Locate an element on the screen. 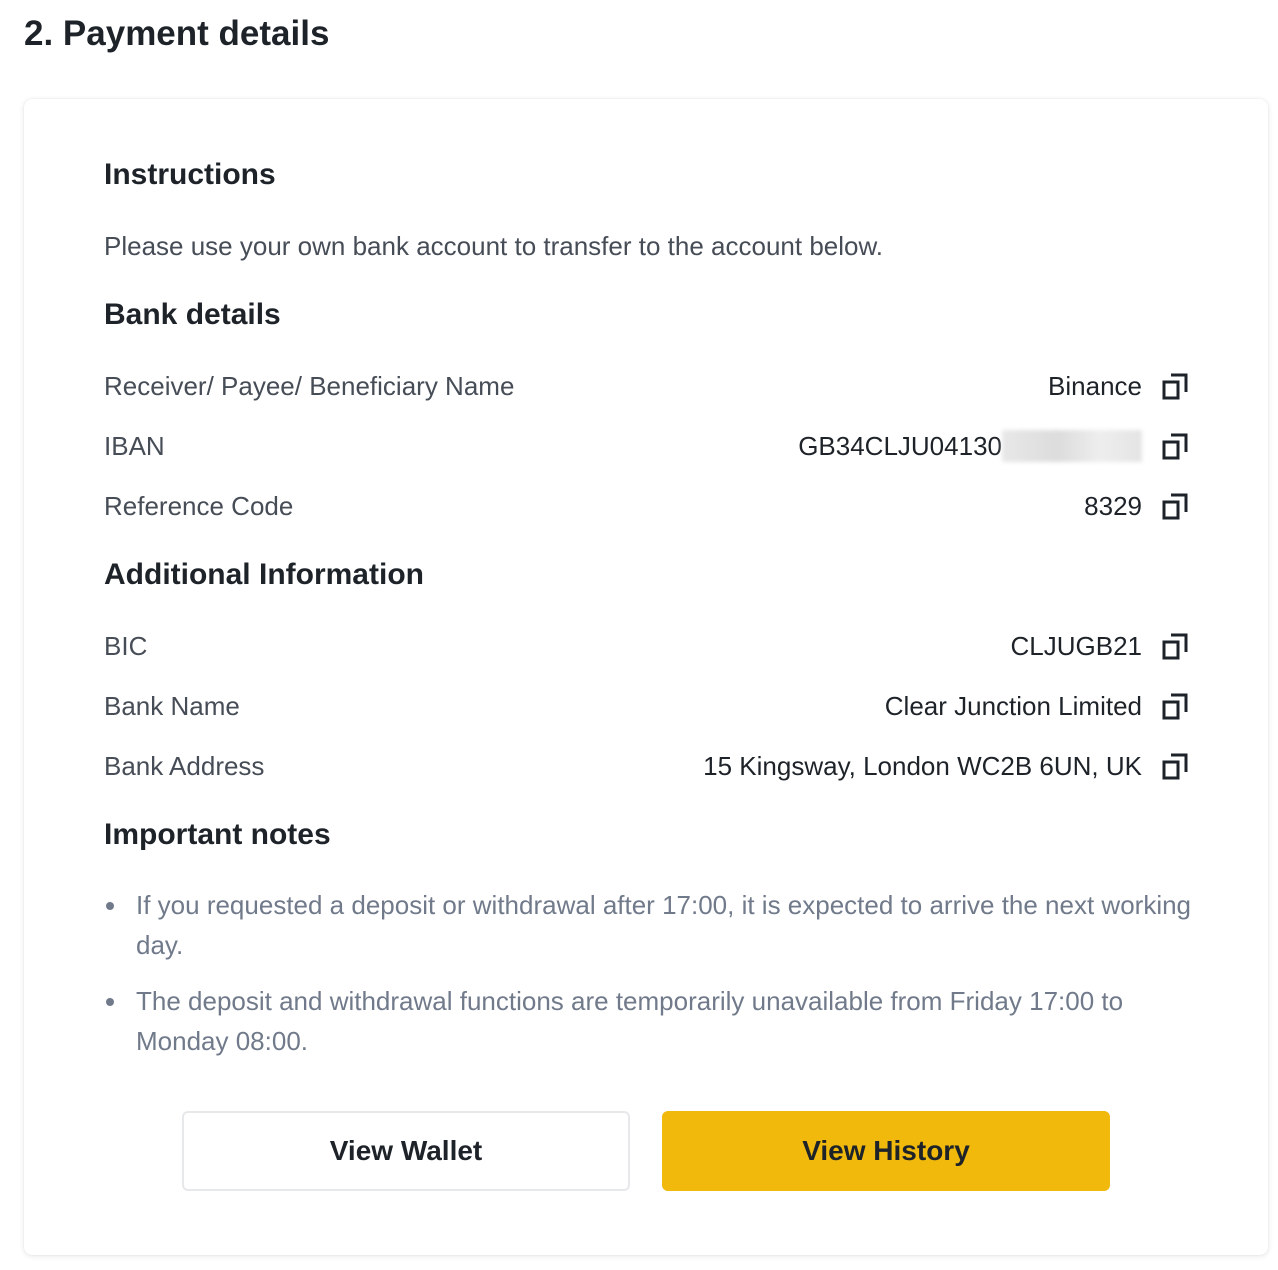 The height and width of the screenshot is (1270, 1278). bank-name-value: Clear Junction Limited is located at coordinates (1013, 705).